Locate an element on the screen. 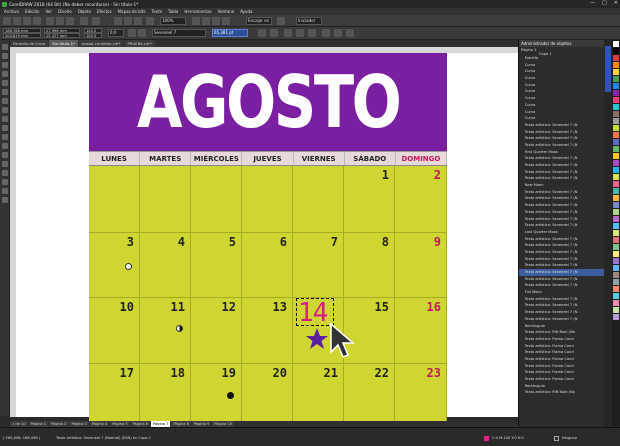 The height and width of the screenshot is (446, 620). polygon-tool-icon is located at coordinates (5, 119).